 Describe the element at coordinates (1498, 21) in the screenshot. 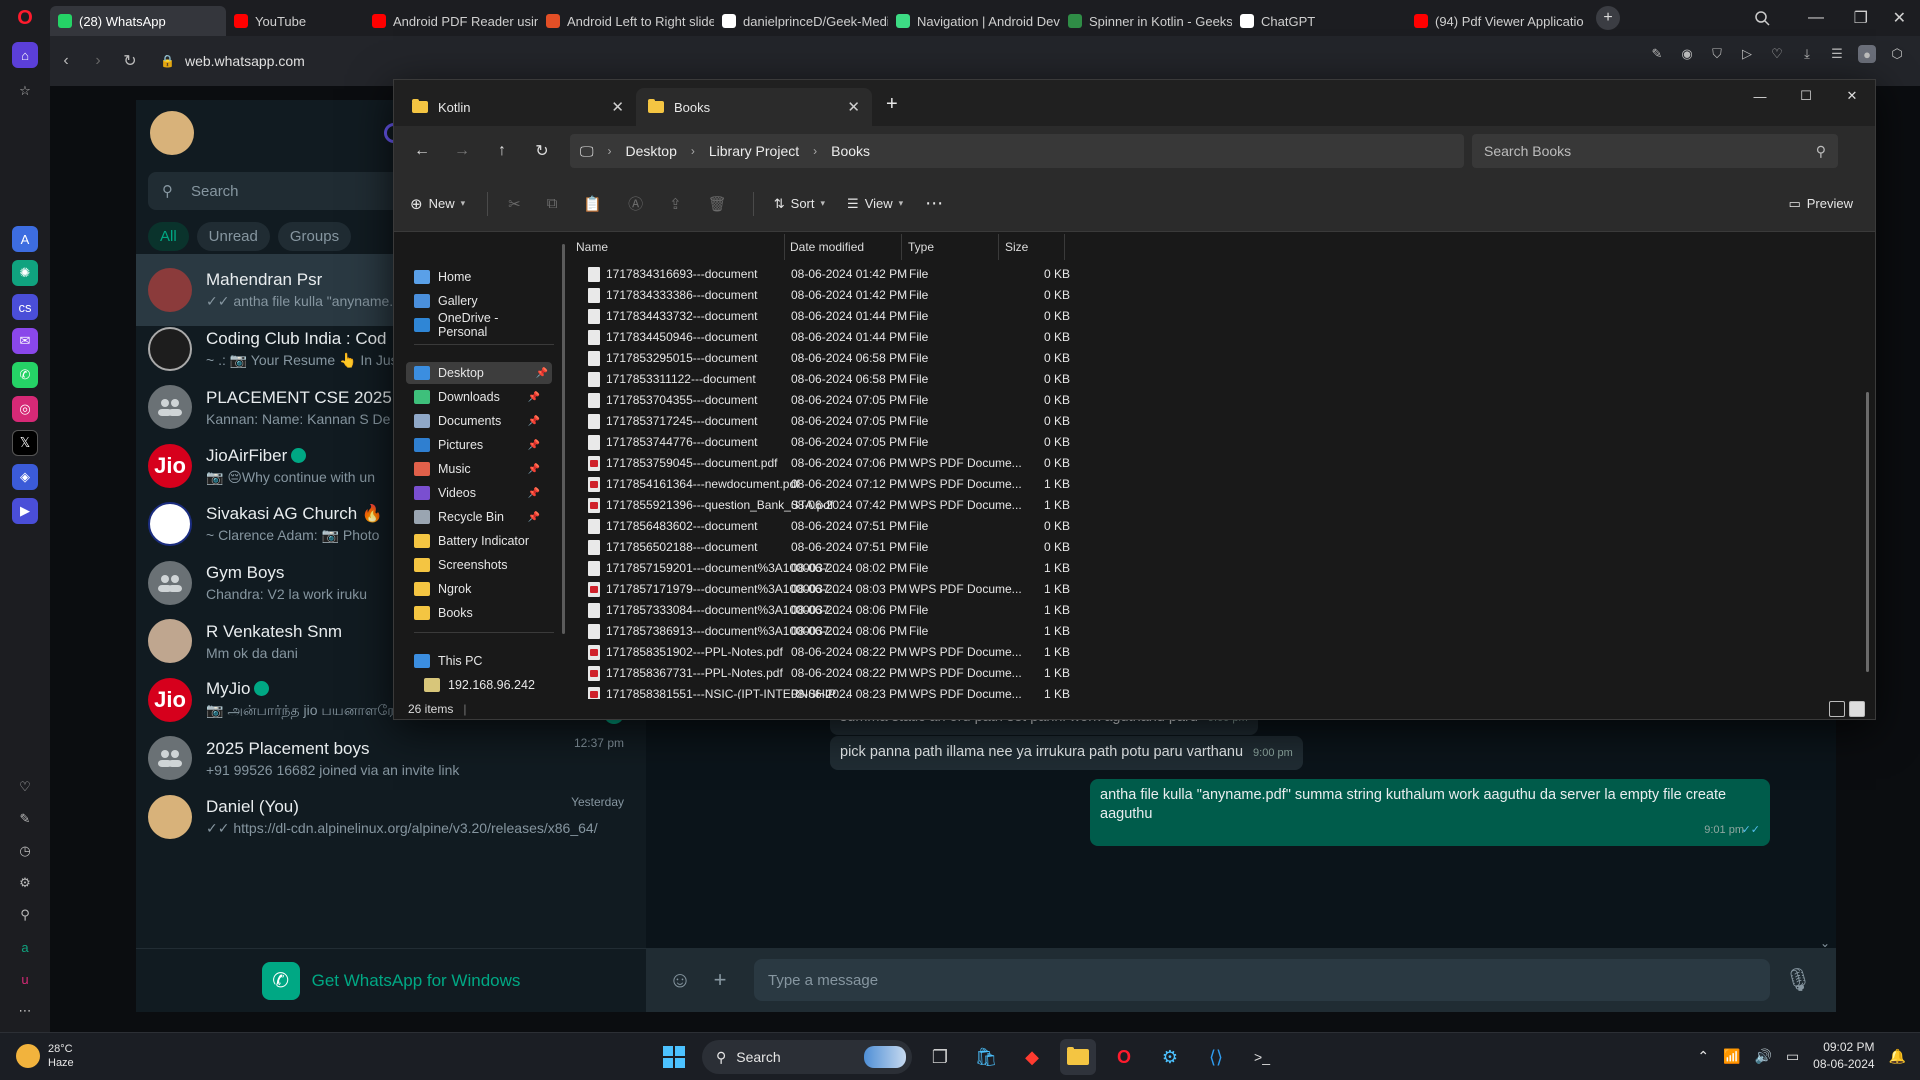

I see `browser-tab: (94) Pdf Viewer Applicatio` at that location.